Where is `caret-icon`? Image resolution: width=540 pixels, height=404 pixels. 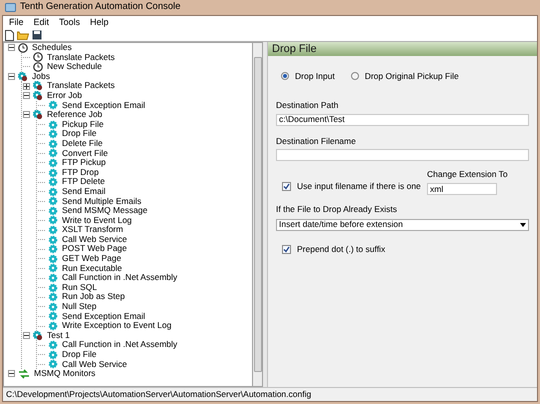 caret-icon is located at coordinates (523, 224).